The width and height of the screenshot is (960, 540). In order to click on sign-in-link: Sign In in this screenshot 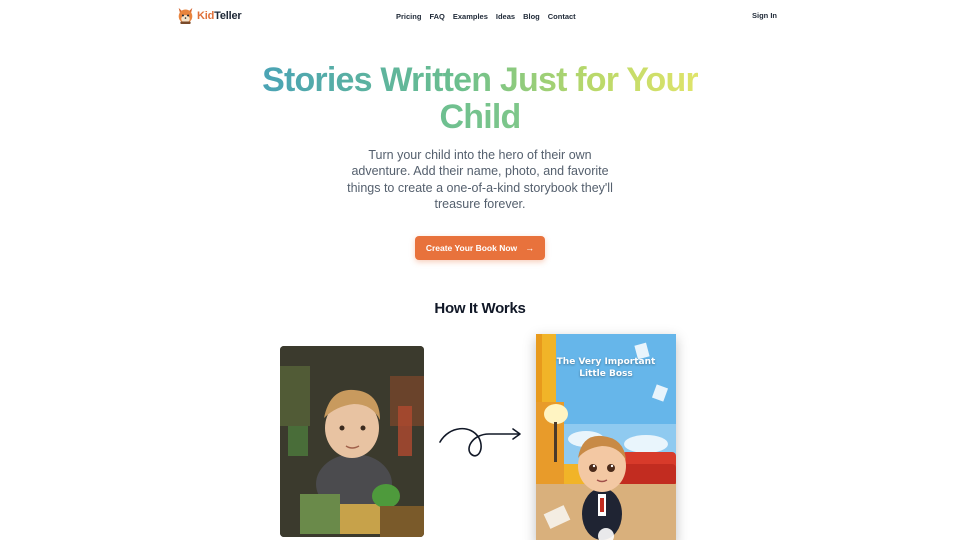, I will do `click(764, 15)`.